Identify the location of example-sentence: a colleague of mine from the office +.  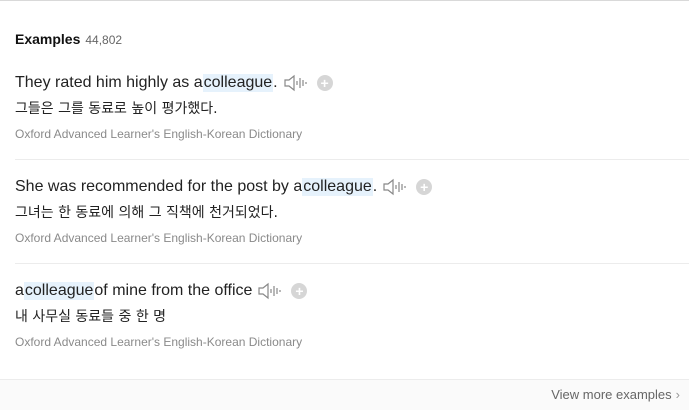
(352, 291).